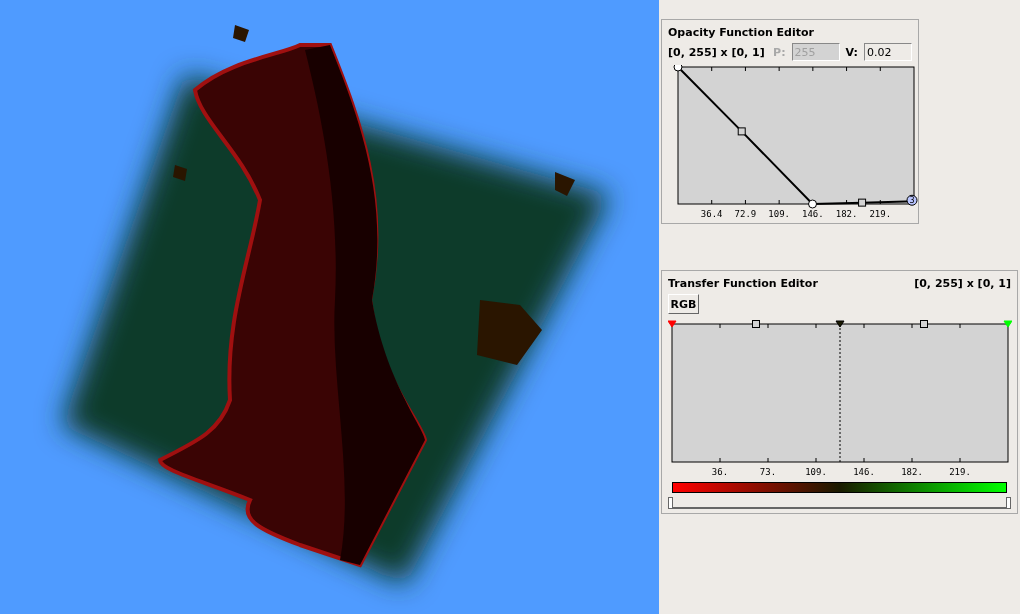 Image resolution: width=1020 pixels, height=614 pixels. Describe the element at coordinates (912, 200) in the screenshot. I see `selected-control-point: 3` at that location.